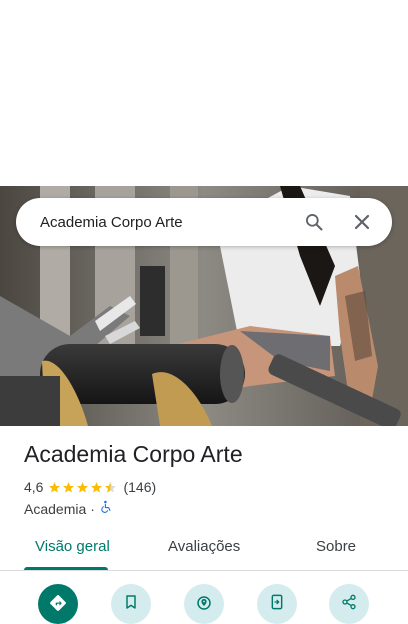 The height and width of the screenshot is (624, 408). I want to click on place-title: Academia Corpo Arte, so click(133, 454).